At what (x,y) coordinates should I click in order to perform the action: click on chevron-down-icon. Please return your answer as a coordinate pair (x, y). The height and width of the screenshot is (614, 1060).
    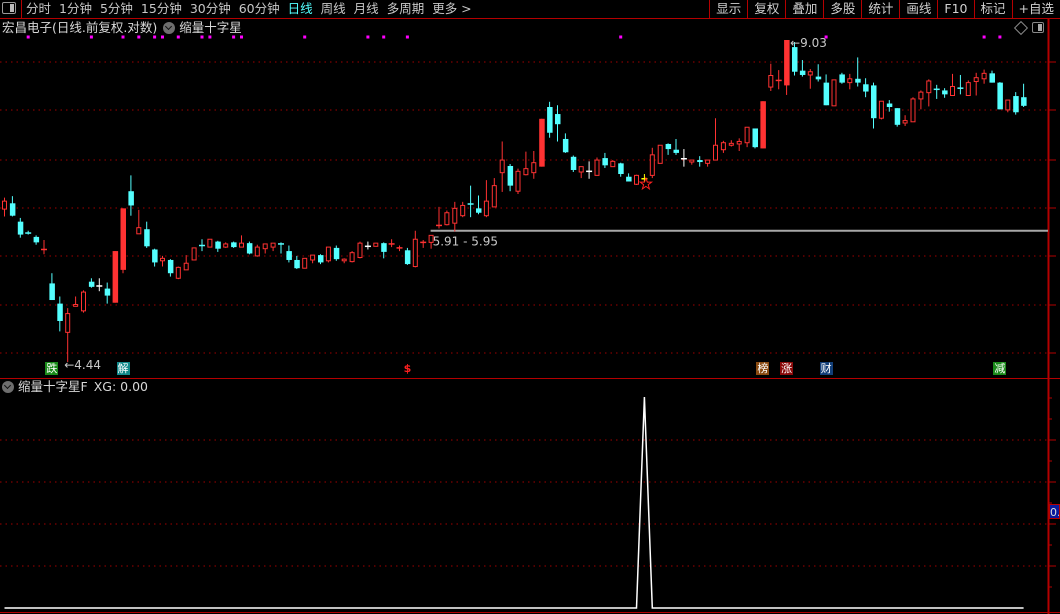
    Looking at the image, I should click on (8, 387).